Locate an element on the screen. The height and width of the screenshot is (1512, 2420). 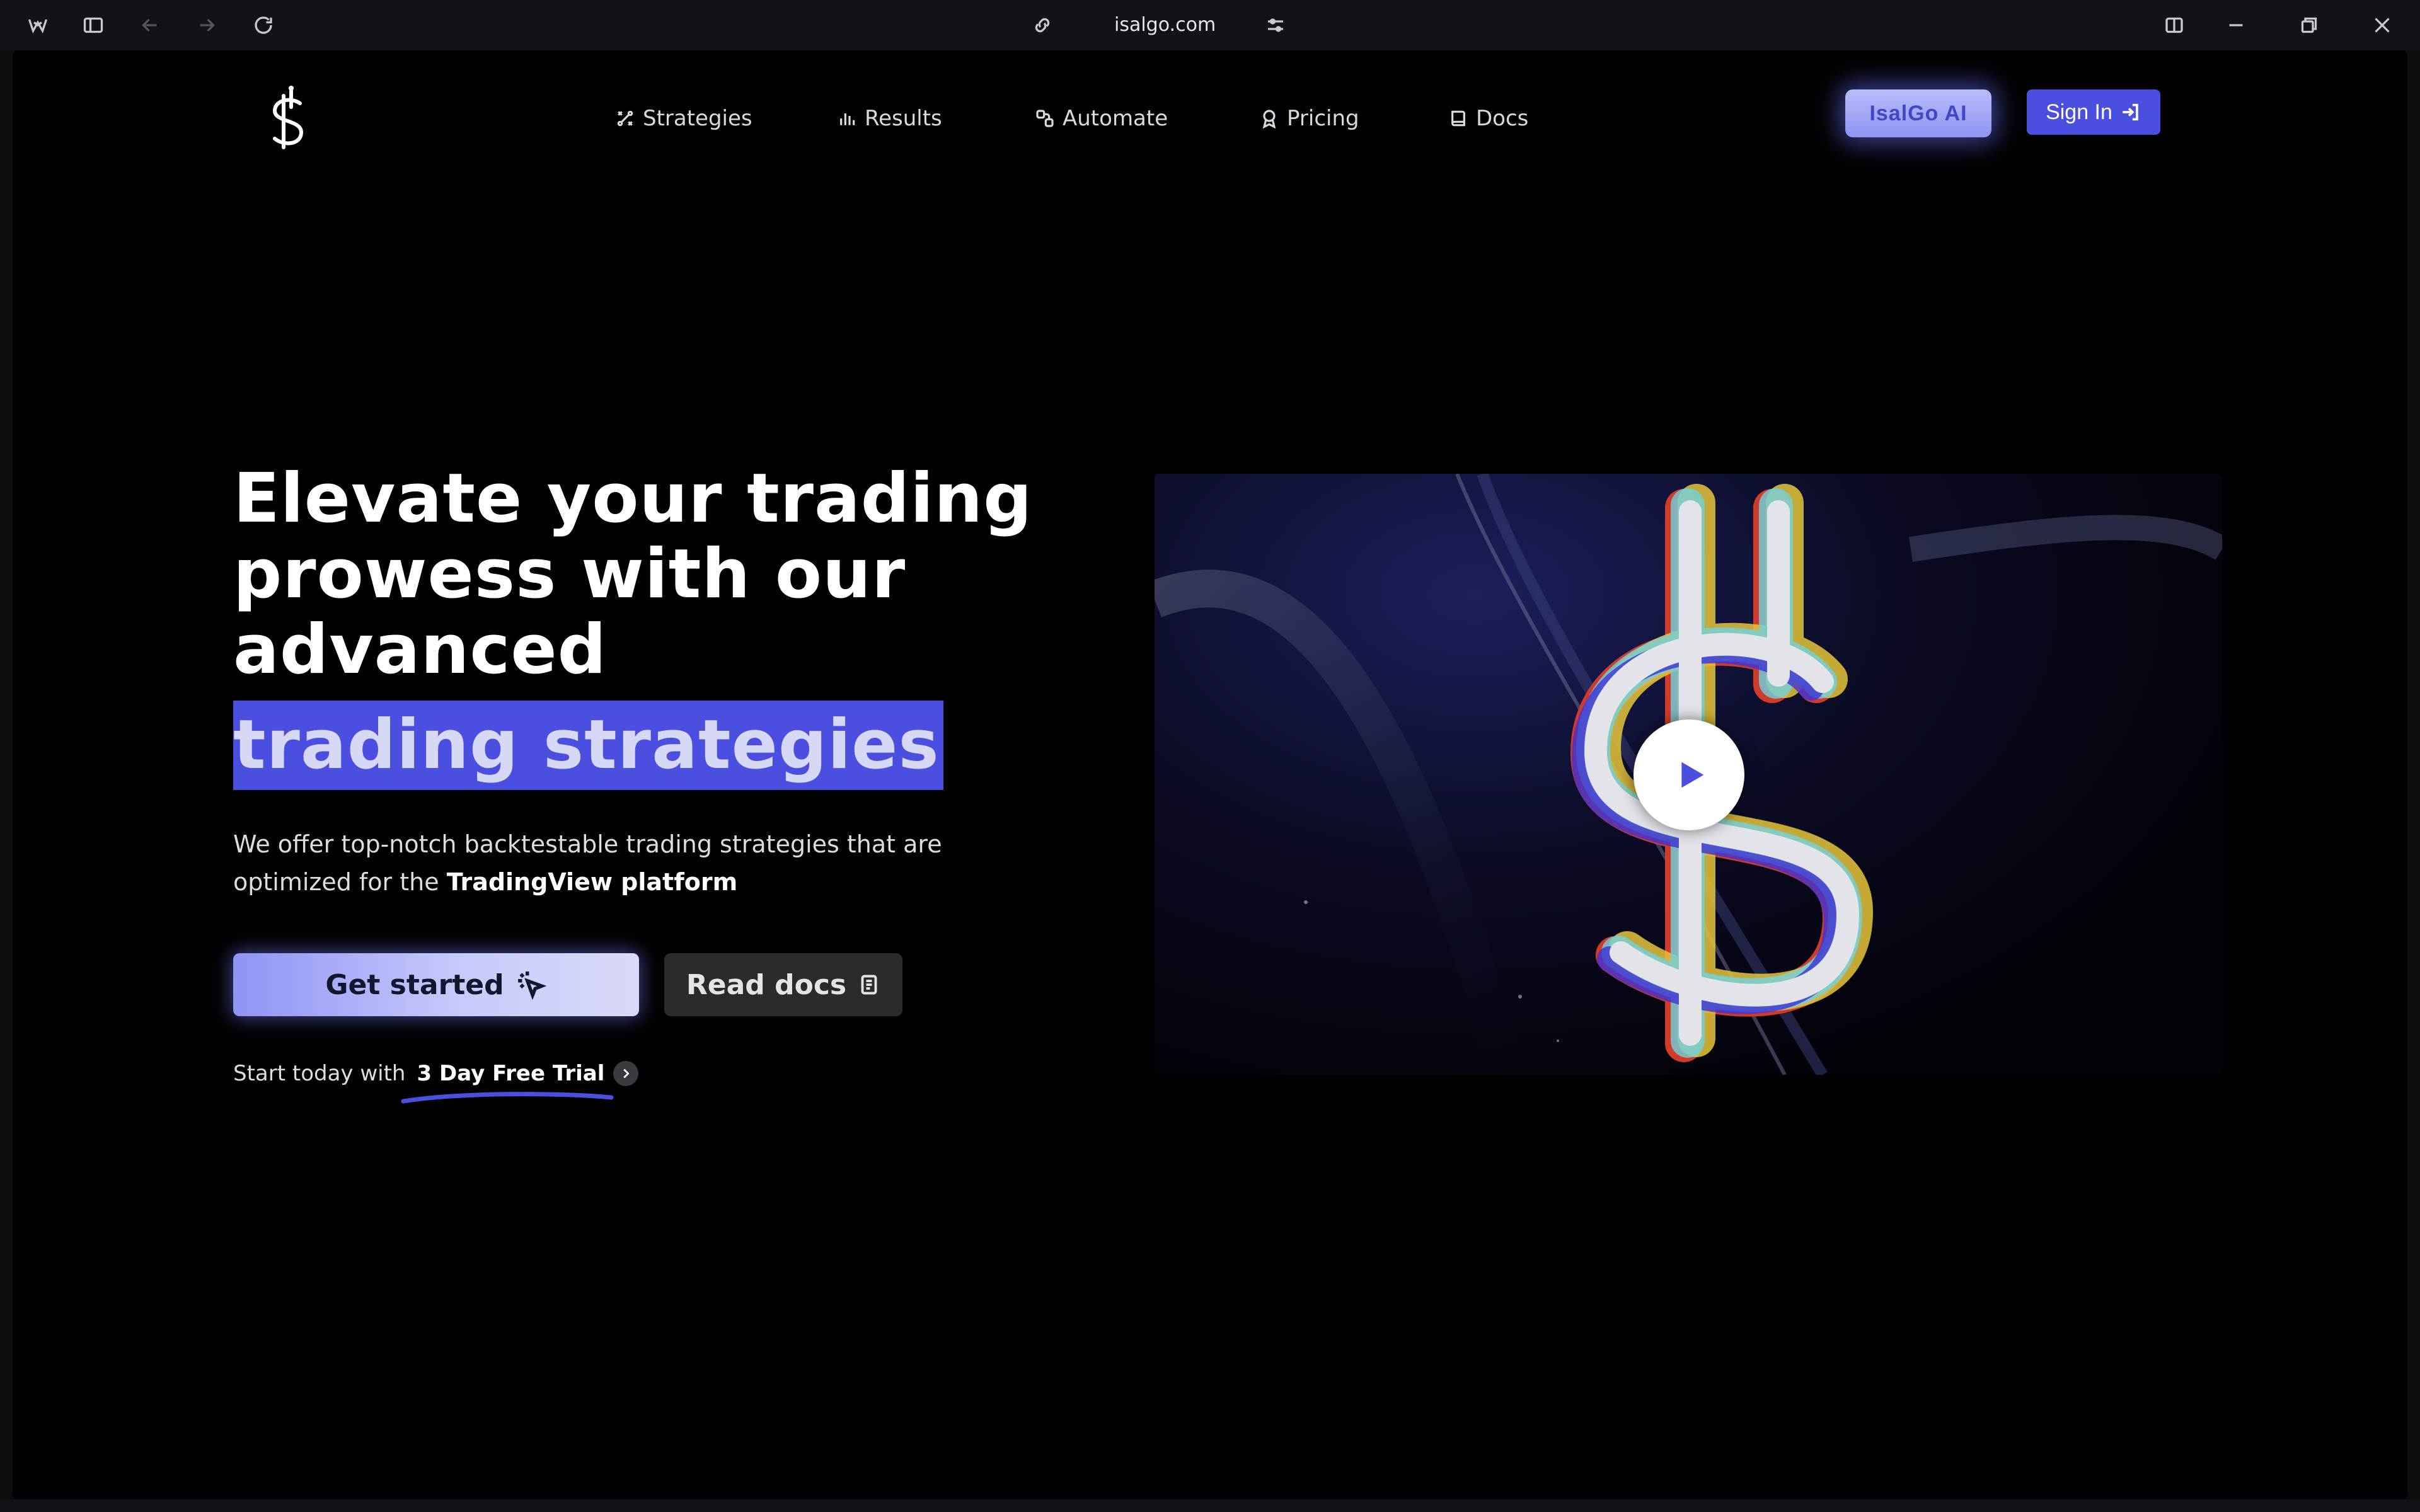
nav-item-automate: Automate is located at coordinates (1101, 118).